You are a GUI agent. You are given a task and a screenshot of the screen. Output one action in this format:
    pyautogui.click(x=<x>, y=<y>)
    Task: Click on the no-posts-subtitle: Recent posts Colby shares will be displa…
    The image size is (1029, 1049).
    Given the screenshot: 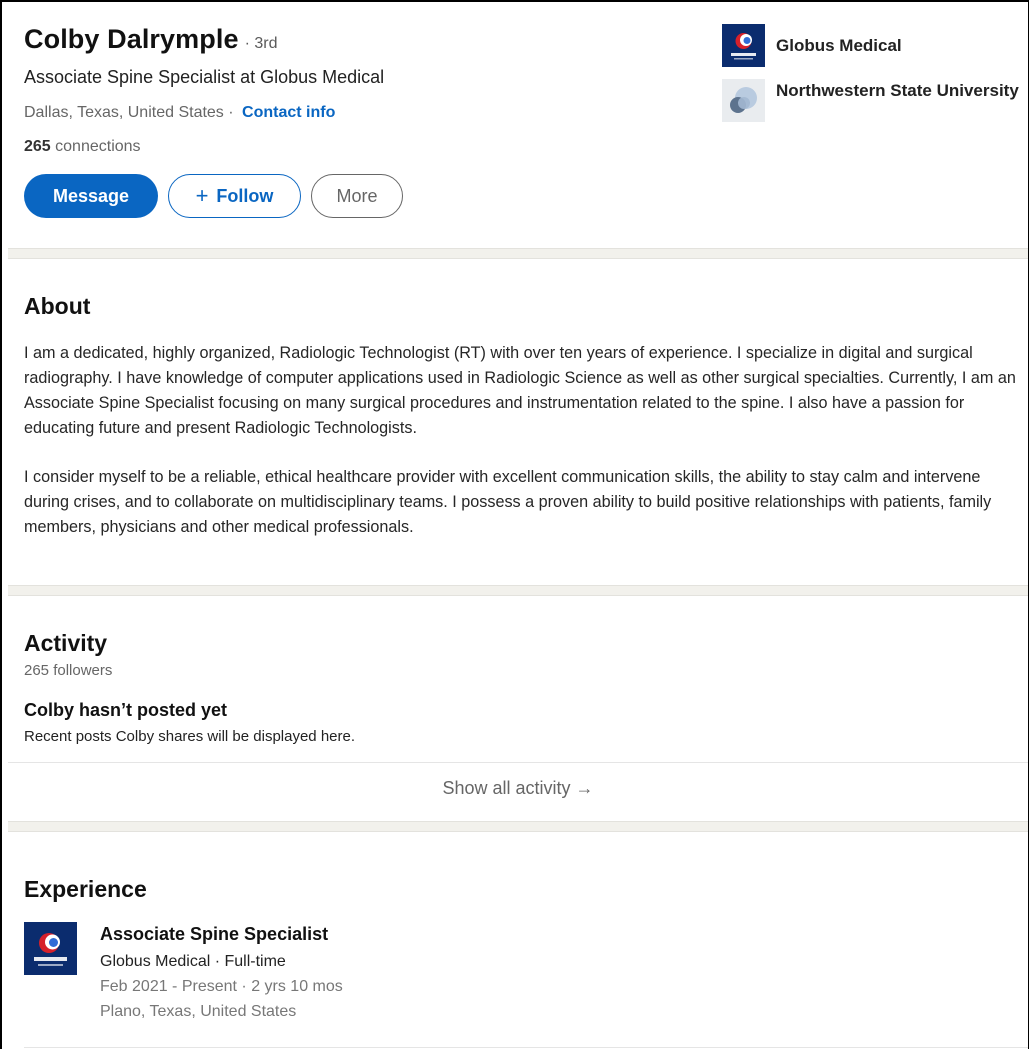 What is the action you would take?
    pyautogui.click(x=190, y=736)
    